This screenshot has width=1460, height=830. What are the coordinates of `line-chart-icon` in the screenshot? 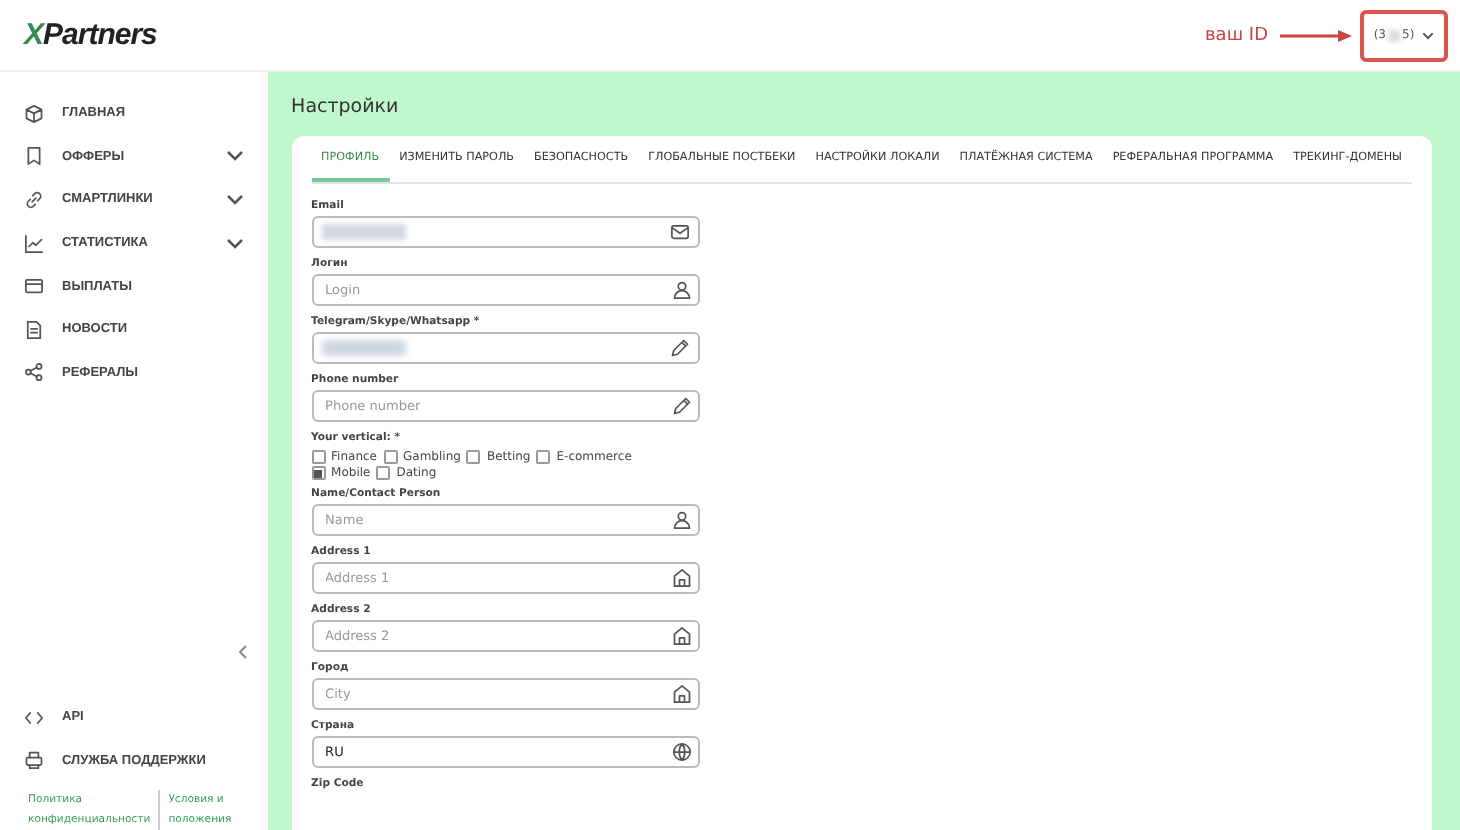 It's located at (34, 243).